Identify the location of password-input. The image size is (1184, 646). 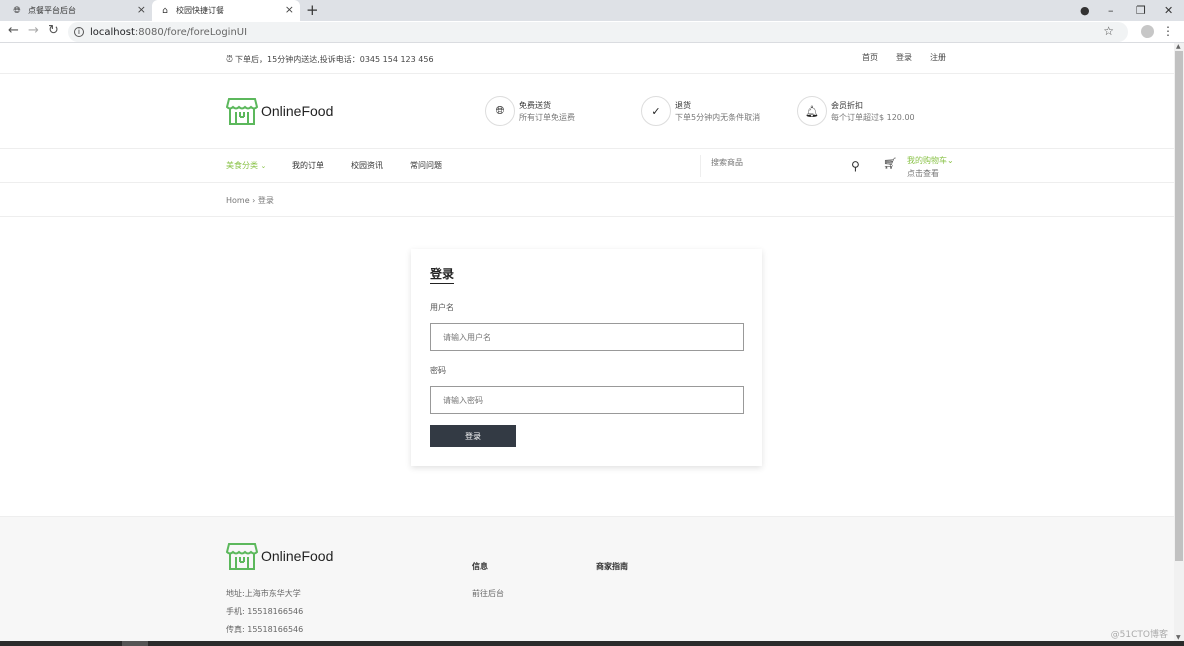
(587, 400).